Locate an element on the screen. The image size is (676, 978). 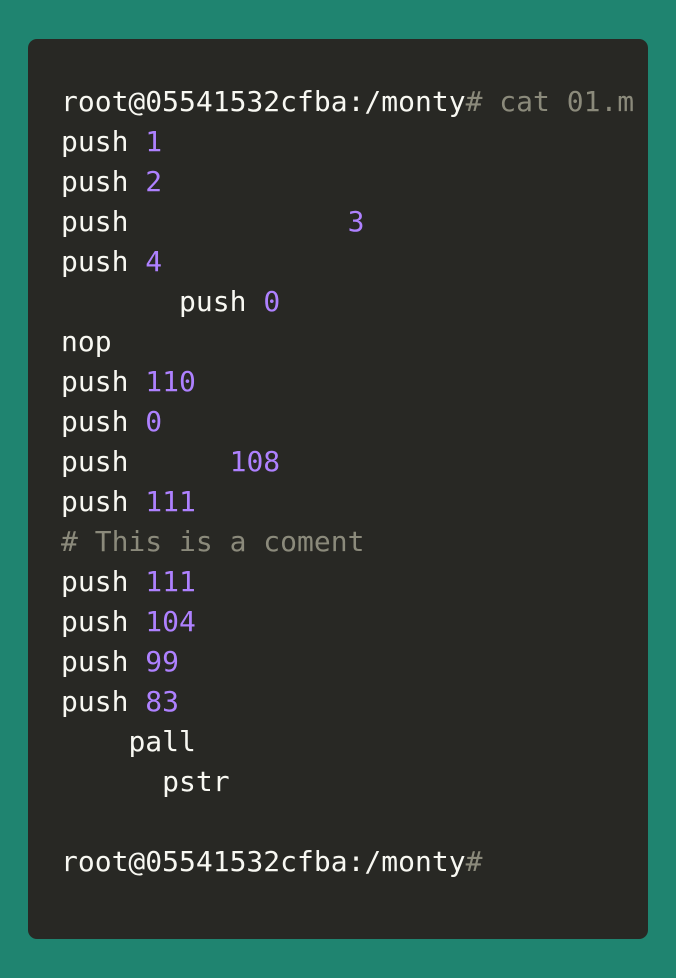
code-line: push 104 is located at coordinates (347, 622).